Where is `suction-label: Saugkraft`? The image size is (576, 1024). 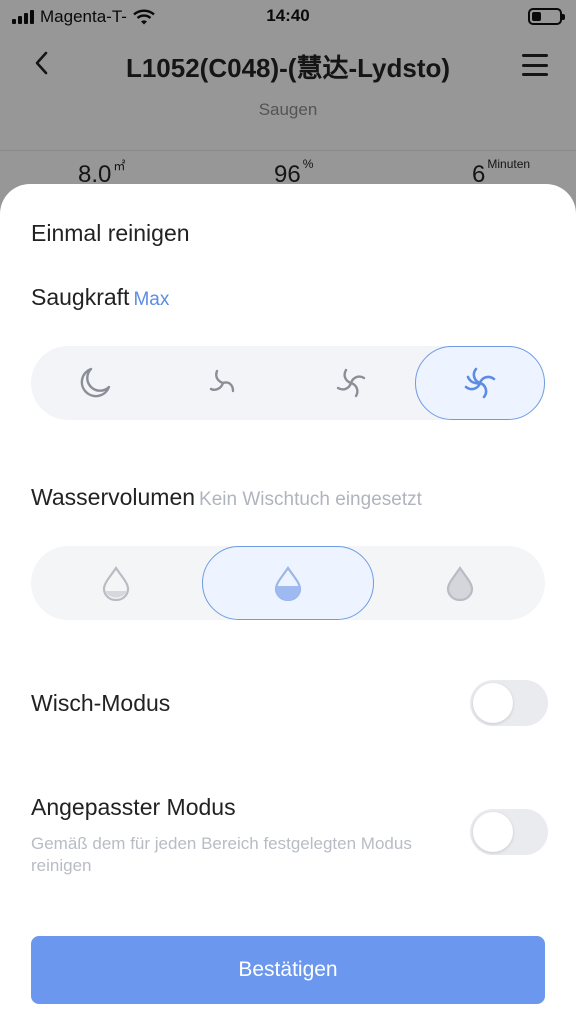 suction-label: Saugkraft is located at coordinates (80, 297).